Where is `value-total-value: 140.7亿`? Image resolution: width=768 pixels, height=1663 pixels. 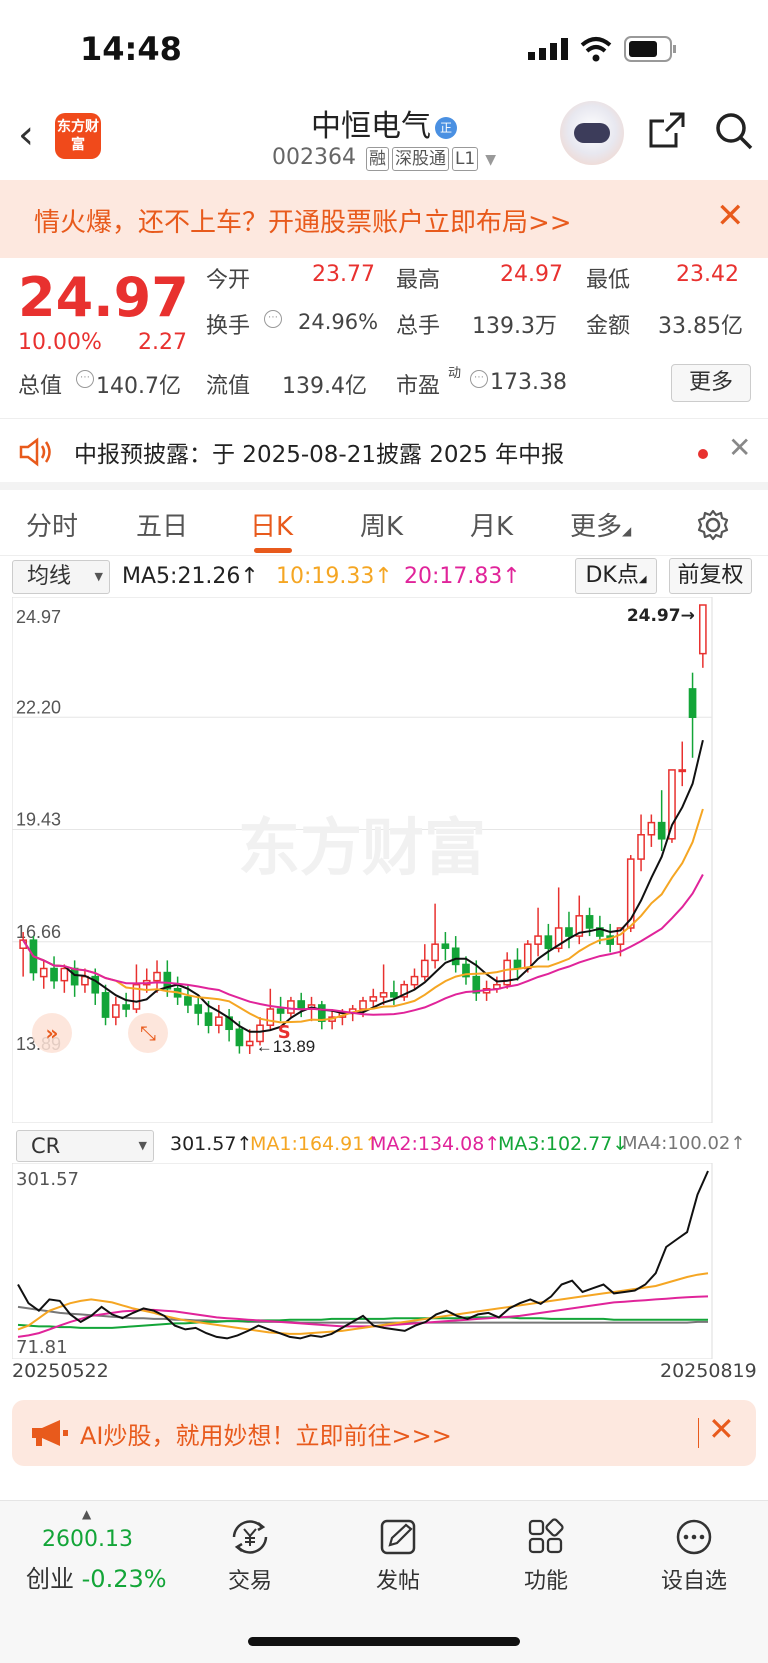 value-total-value: 140.7亿 is located at coordinates (138, 386).